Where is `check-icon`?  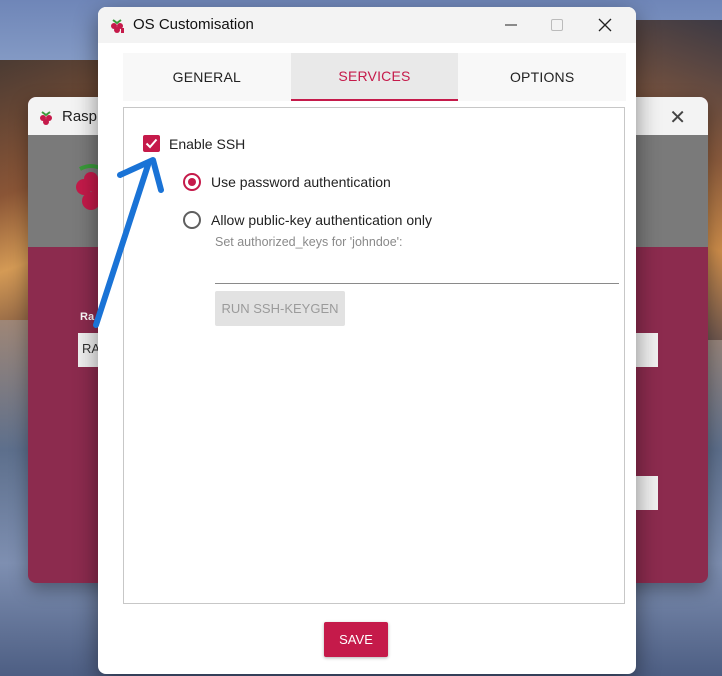
check-icon is located at coordinates (151, 143).